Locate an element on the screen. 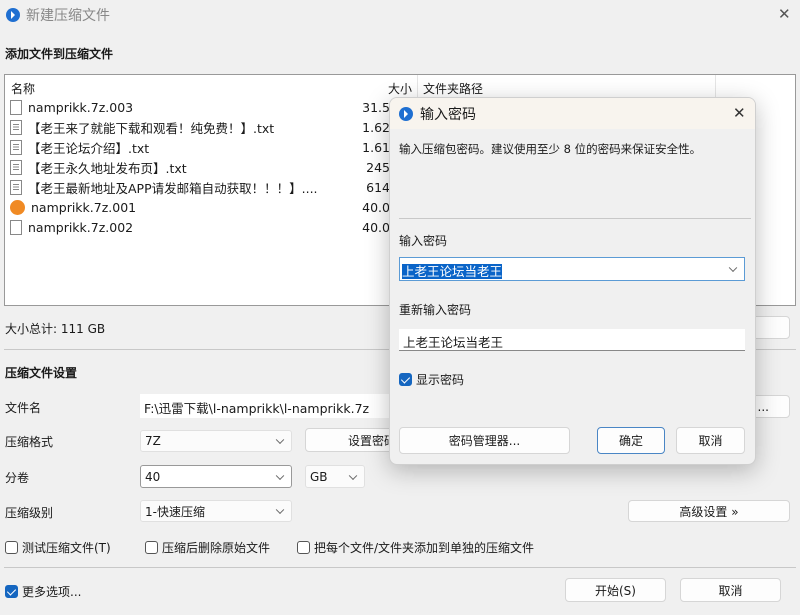  file-row: 【老王最新地址及APP请发邮箱自动获取！！！】.... 614 is located at coordinates (200, 187).